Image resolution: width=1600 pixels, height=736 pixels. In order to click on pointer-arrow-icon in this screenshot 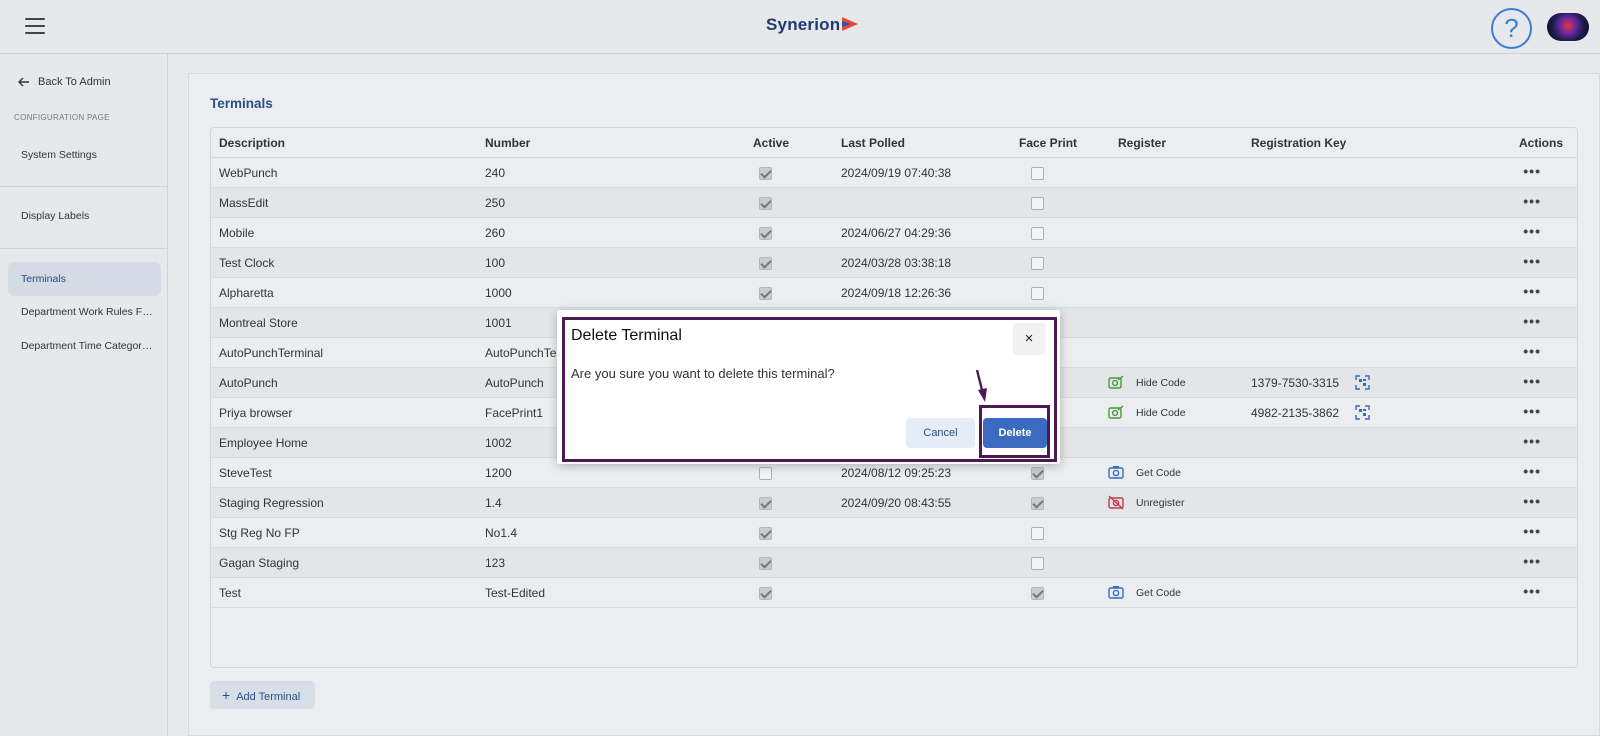, I will do `click(981, 385)`.